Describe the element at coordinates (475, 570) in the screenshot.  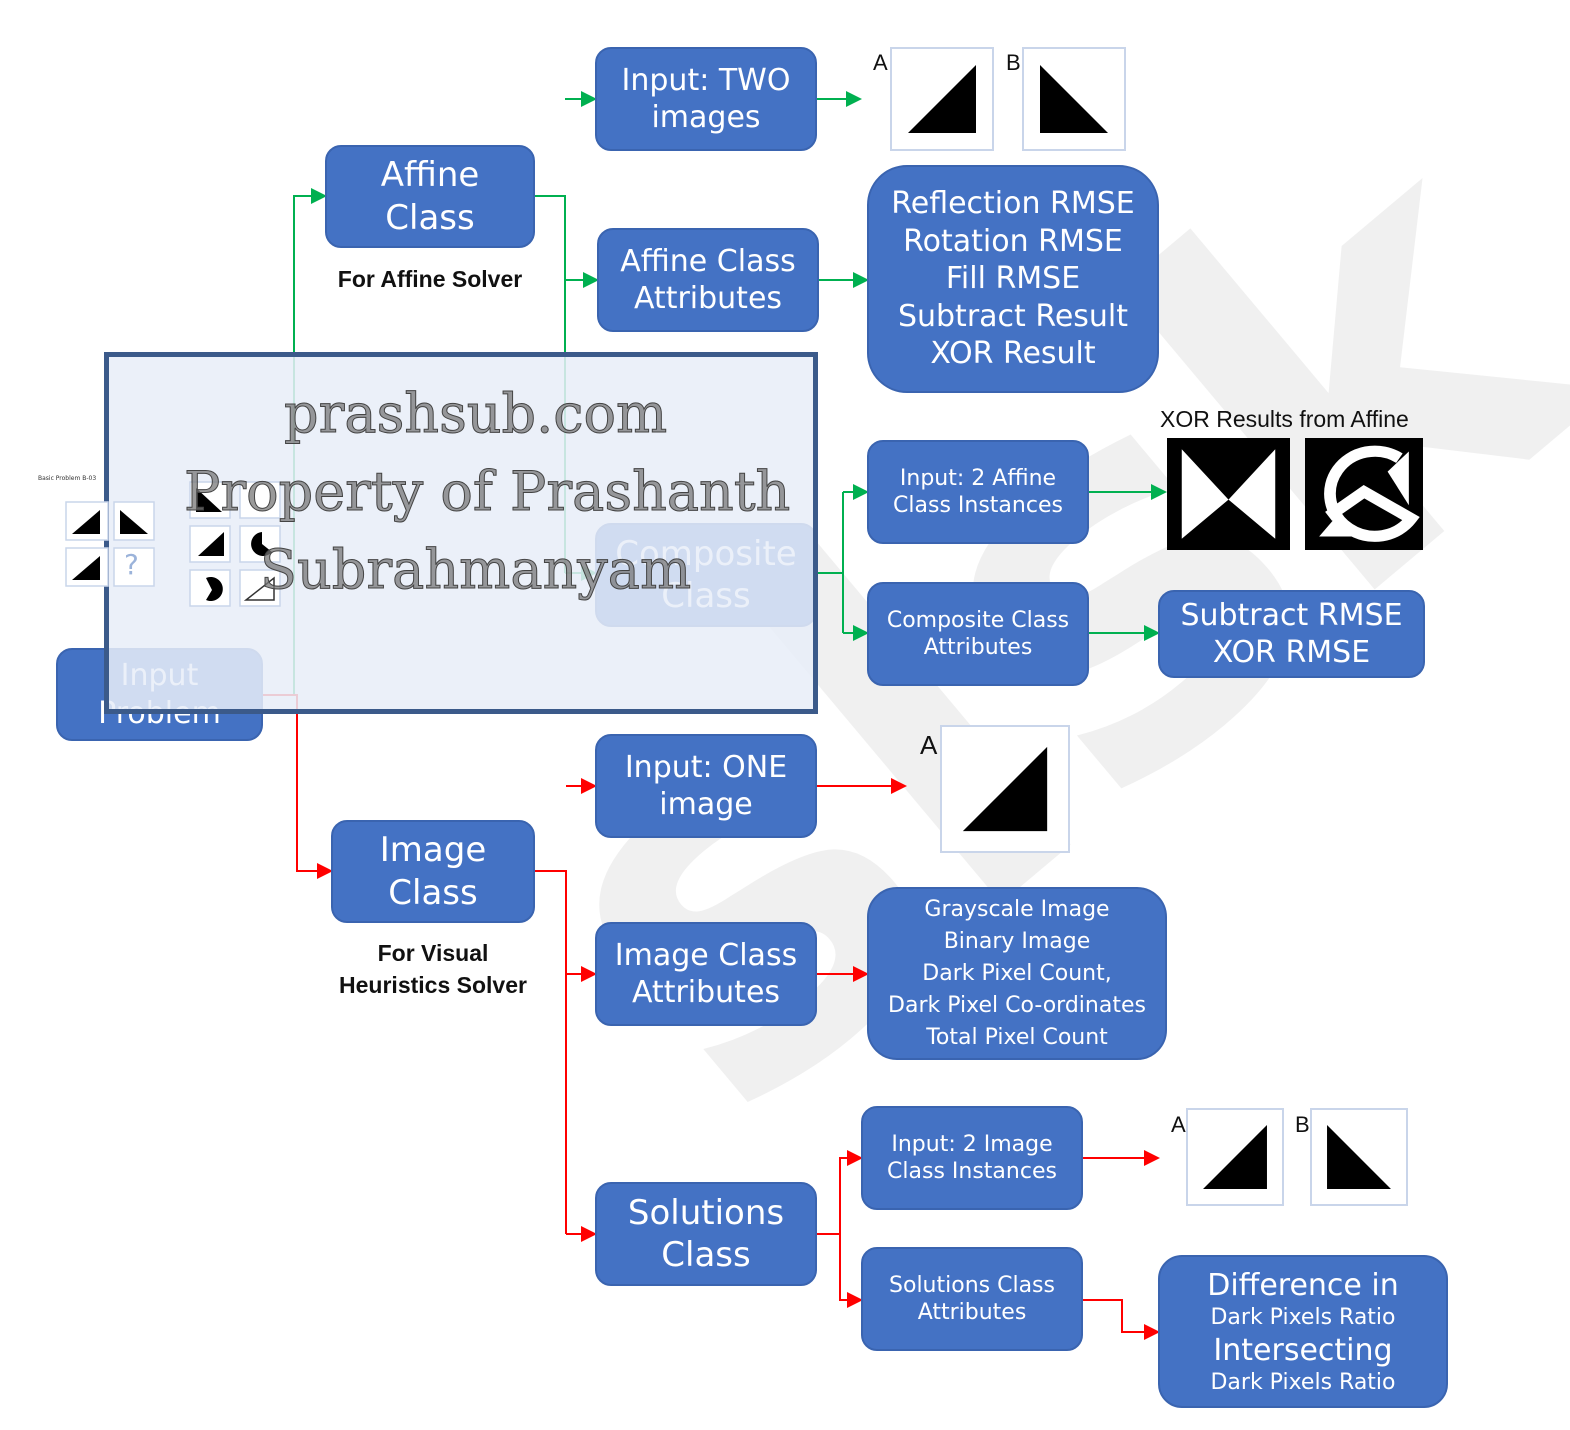
I see `watermark-text: Subrahmanyam` at that location.